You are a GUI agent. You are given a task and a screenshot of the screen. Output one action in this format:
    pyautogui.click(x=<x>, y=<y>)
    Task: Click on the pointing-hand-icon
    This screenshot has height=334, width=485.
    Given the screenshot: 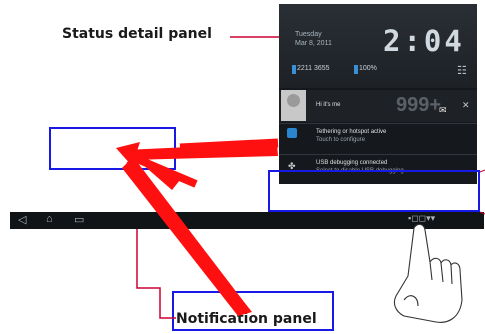 What is the action you would take?
    pyautogui.click(x=428, y=273)
    